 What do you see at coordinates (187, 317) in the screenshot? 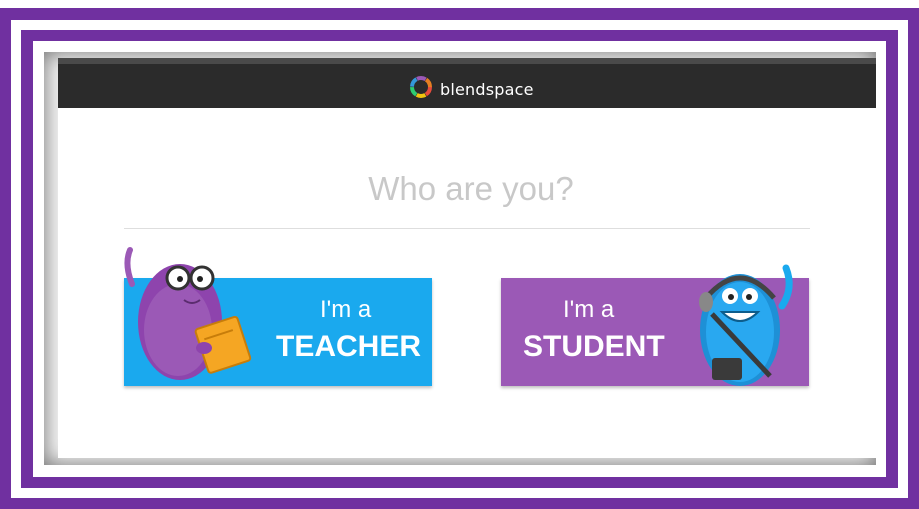
I see `teacher-character-icon` at bounding box center [187, 317].